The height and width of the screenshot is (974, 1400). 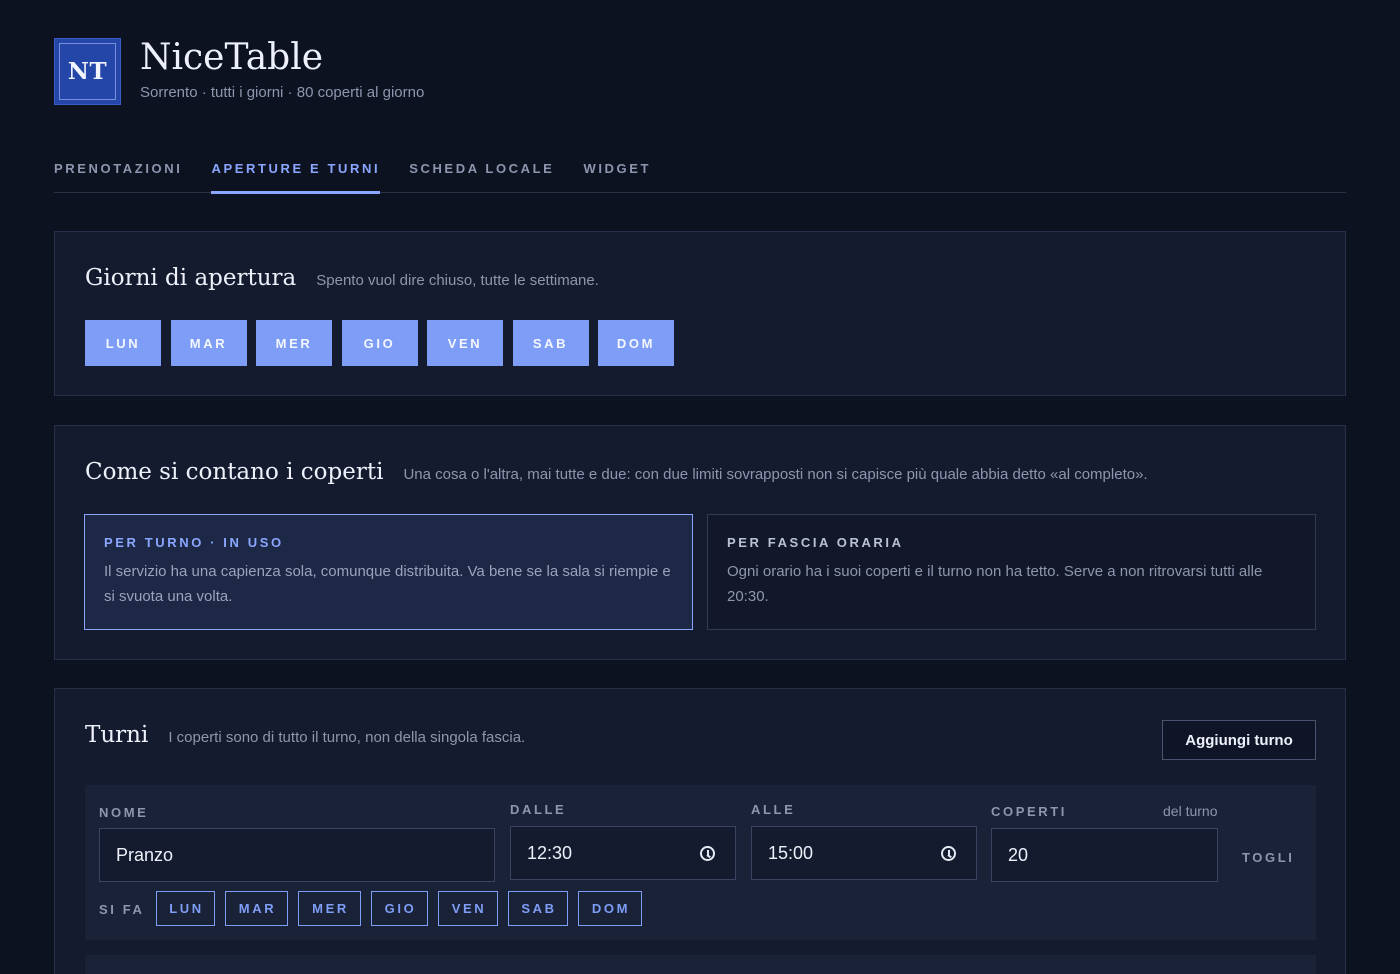 I want to click on tab-widget: WIDGET, so click(x=617, y=171).